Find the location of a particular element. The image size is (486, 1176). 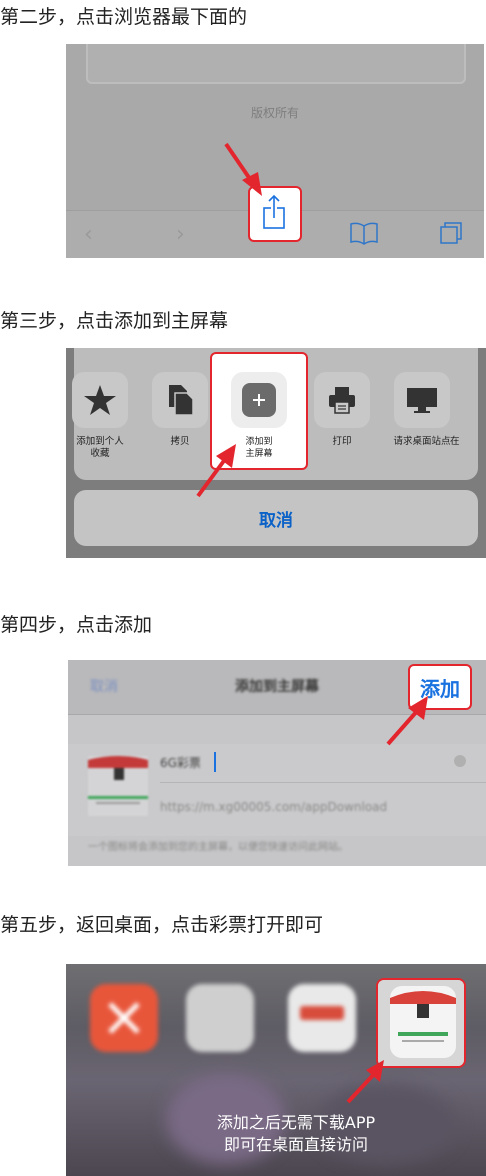

app-icon-folder is located at coordinates (220, 1018).